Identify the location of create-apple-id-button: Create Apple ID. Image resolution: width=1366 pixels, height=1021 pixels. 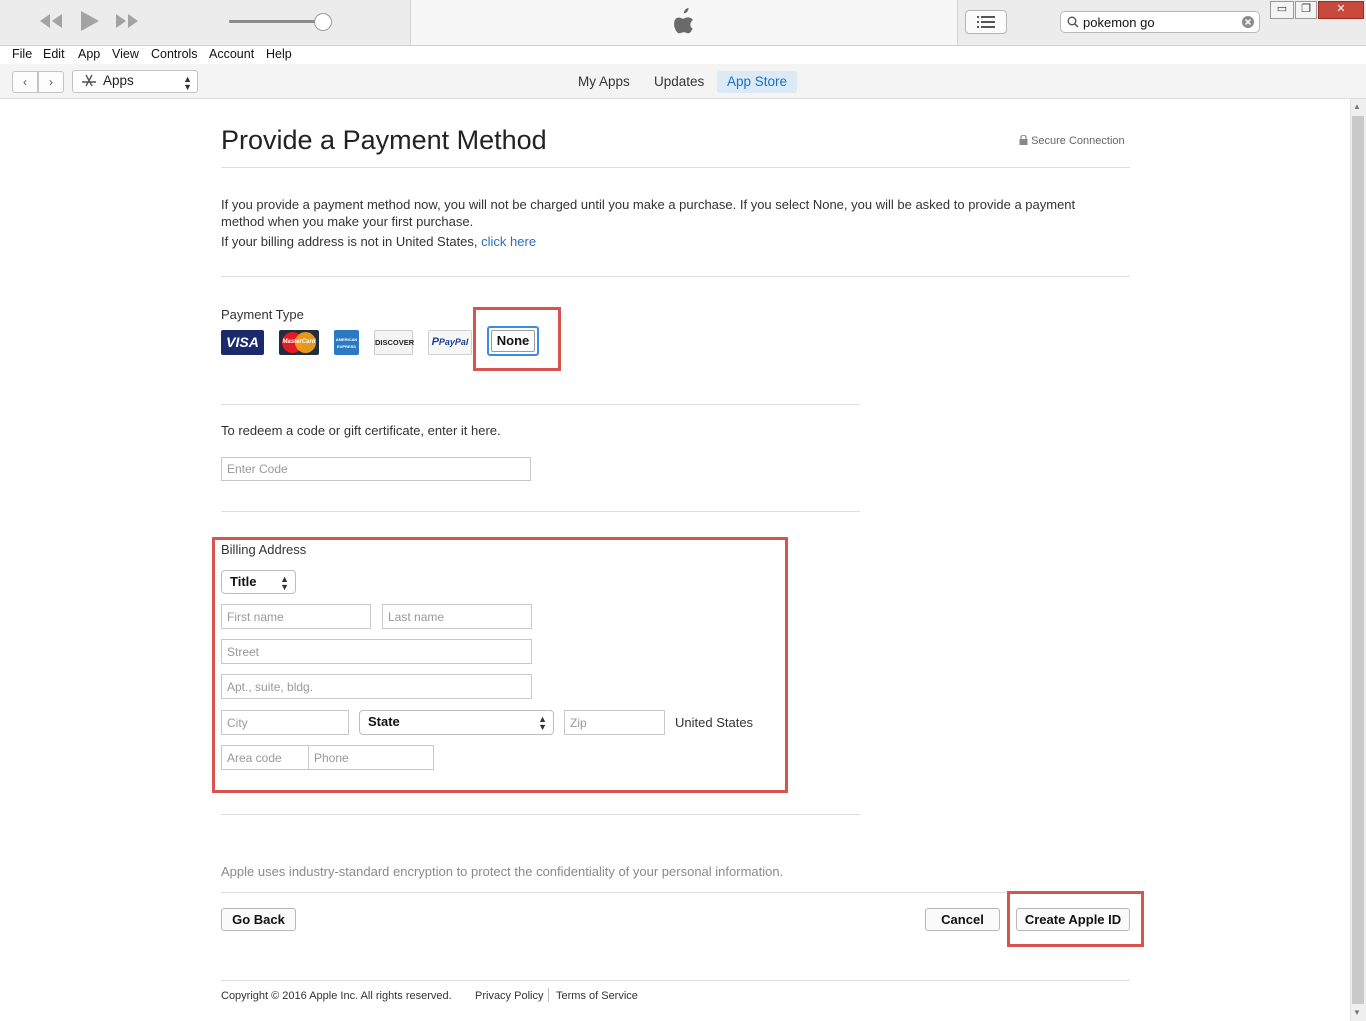
(1073, 919).